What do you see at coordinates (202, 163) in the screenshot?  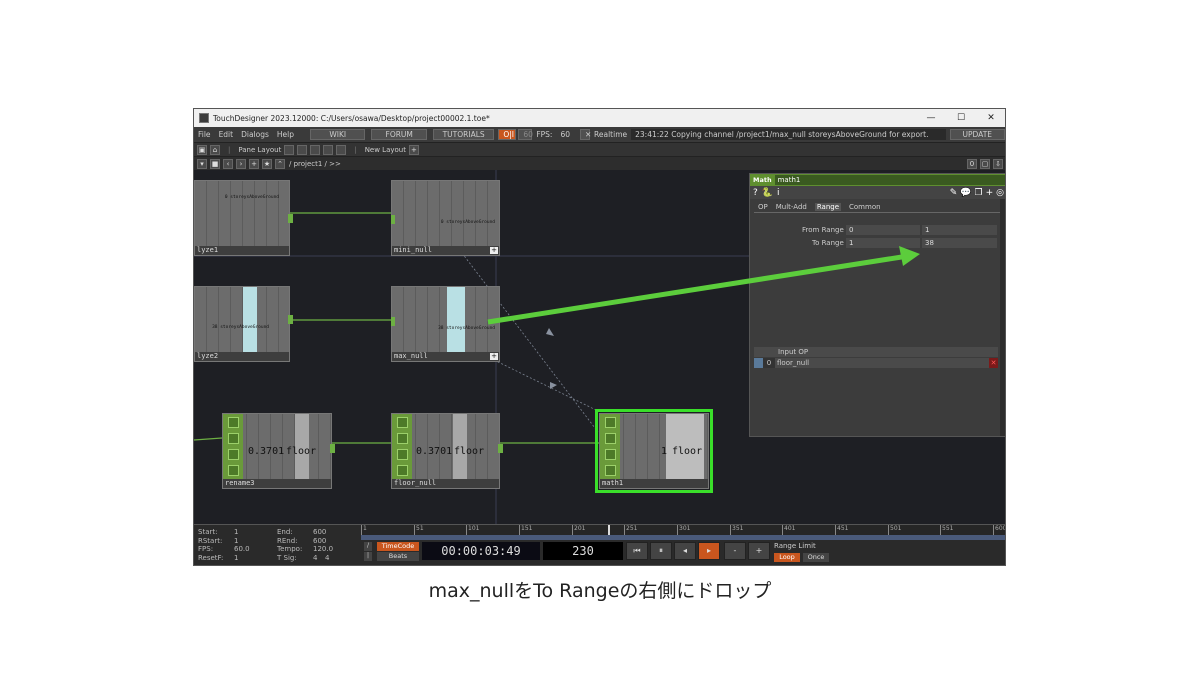 I see `menu-down-icon: ▾` at bounding box center [202, 163].